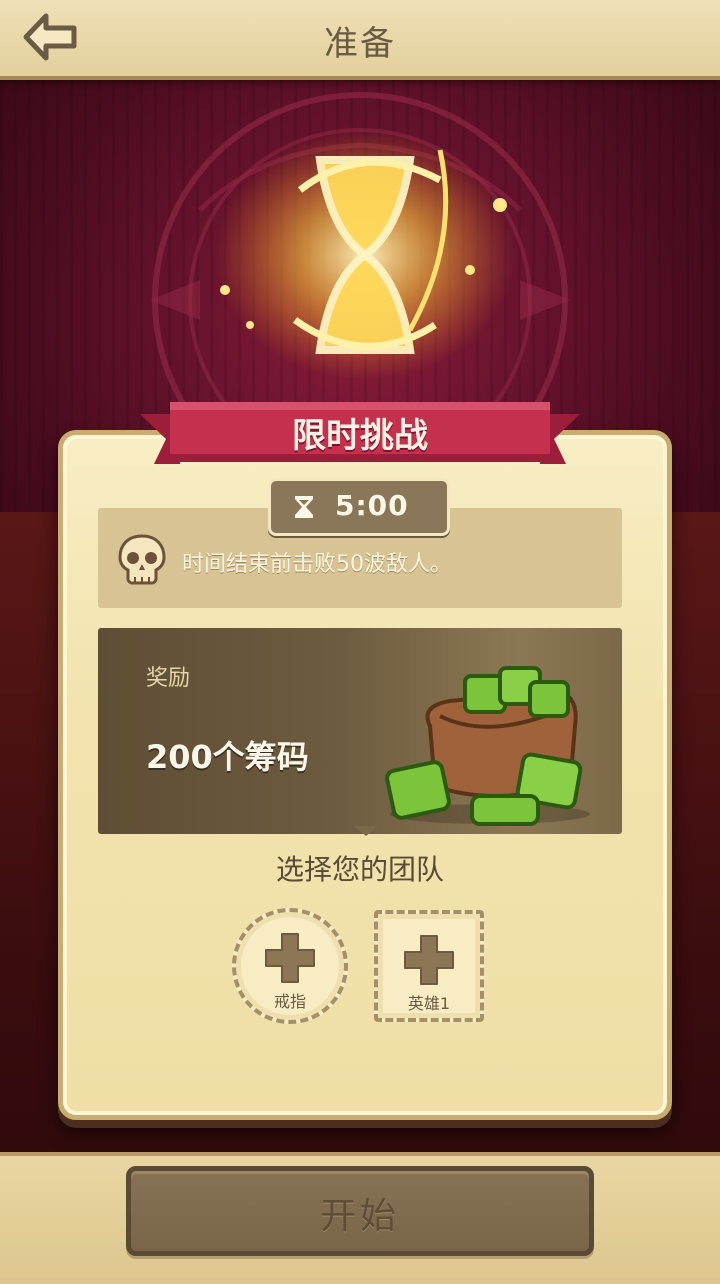 This screenshot has height=1284, width=720. What do you see at coordinates (360, 731) in the screenshot?
I see `reward-panel: 奖励 200个筹码` at bounding box center [360, 731].